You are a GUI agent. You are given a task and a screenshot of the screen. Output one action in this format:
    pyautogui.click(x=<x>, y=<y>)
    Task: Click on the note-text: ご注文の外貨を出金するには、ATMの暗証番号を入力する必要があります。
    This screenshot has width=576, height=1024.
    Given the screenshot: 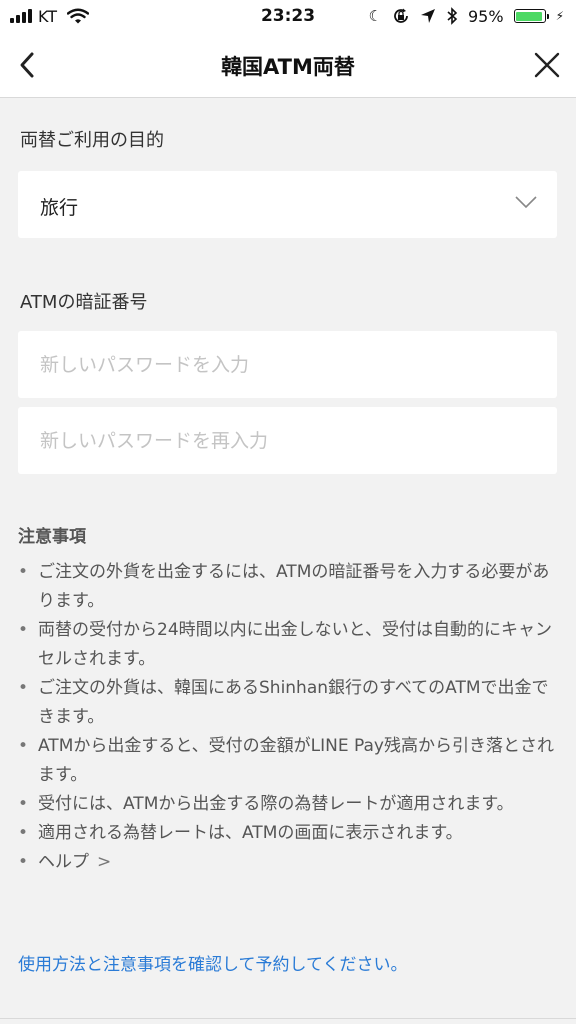 What is the action you would take?
    pyautogui.click(x=294, y=586)
    